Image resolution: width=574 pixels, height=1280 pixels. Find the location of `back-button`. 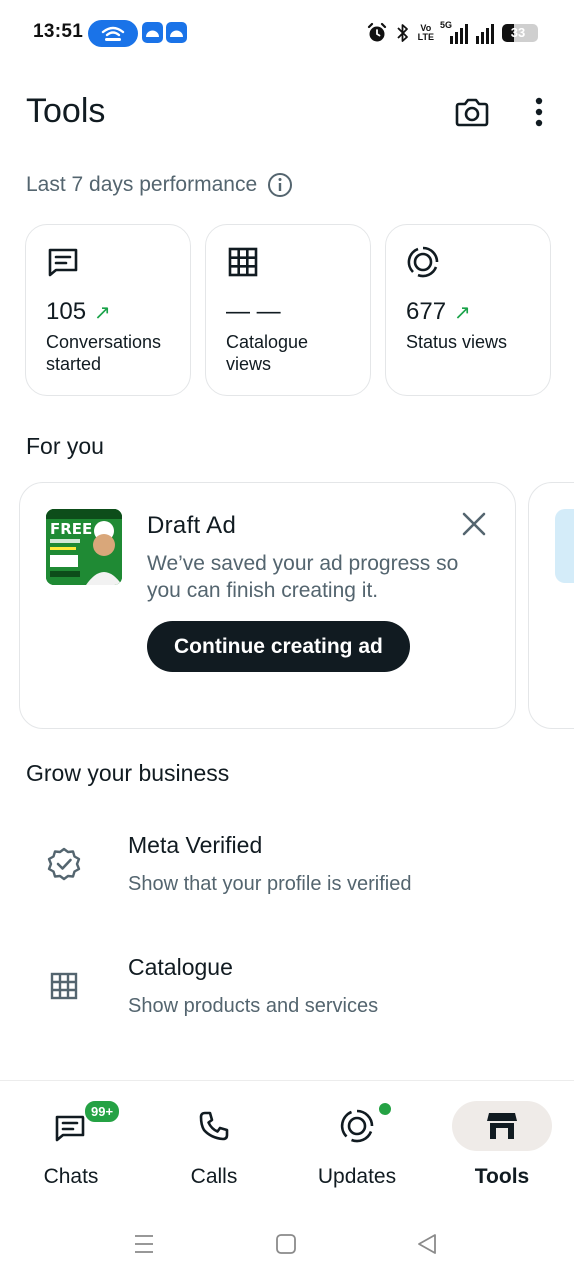

back-button is located at coordinates (427, 1244).